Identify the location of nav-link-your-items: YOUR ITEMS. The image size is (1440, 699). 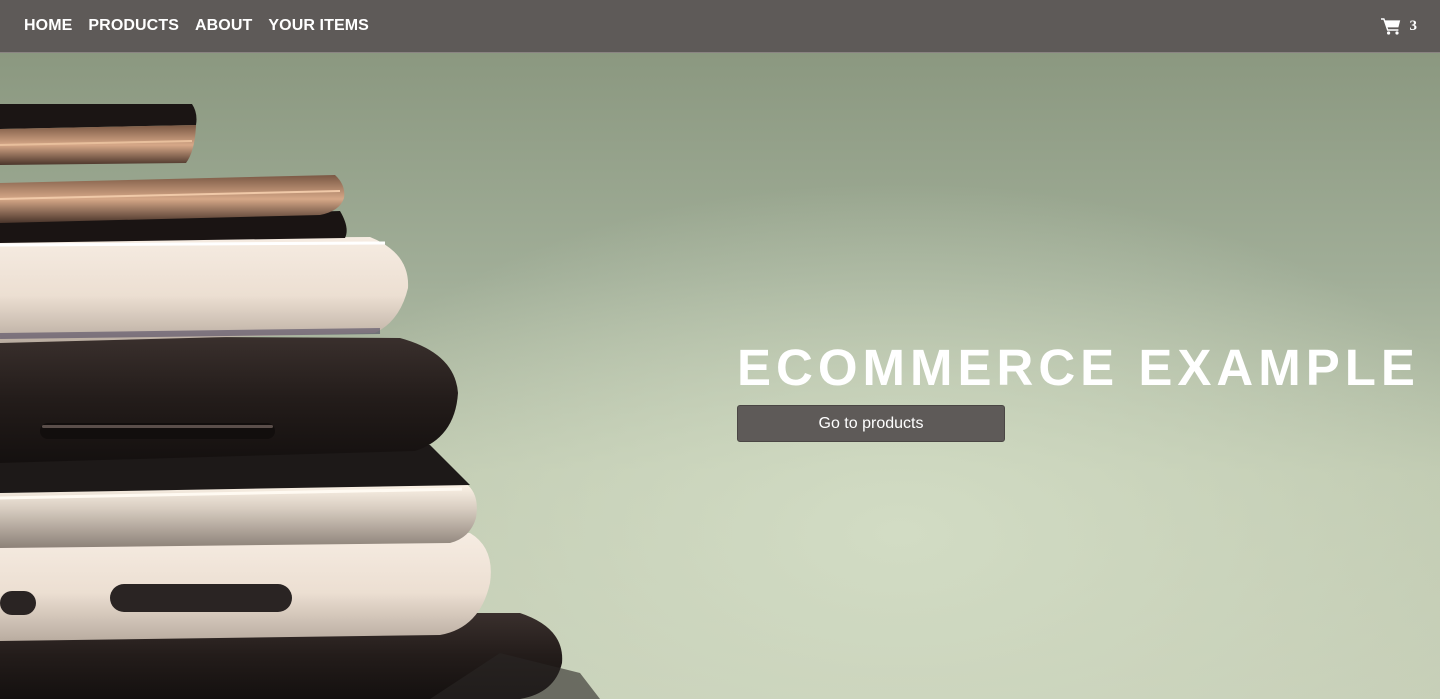
(318, 26).